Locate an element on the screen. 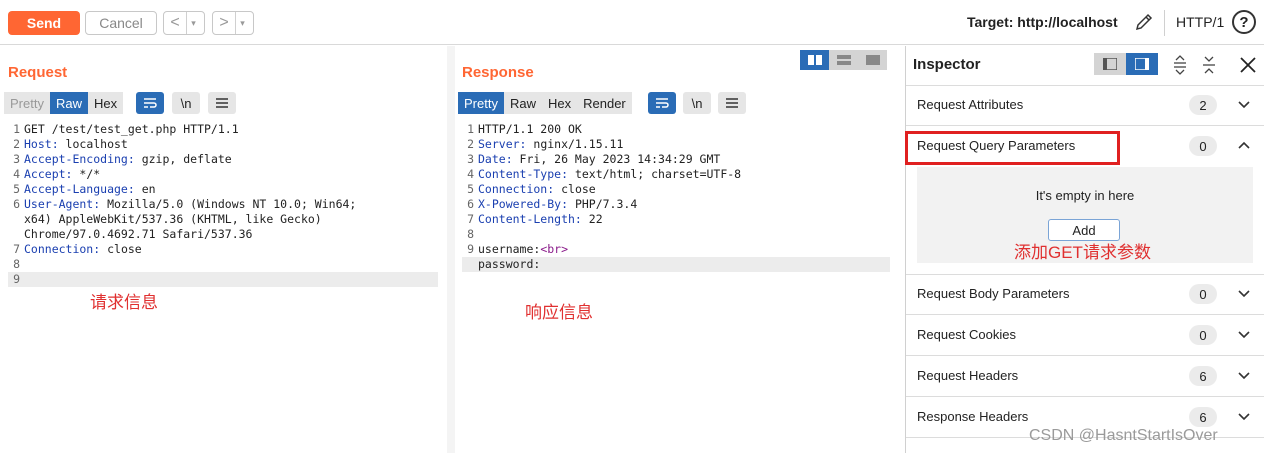 This screenshot has width=1264, height=453. pencil-icon is located at coordinates (1144, 22).